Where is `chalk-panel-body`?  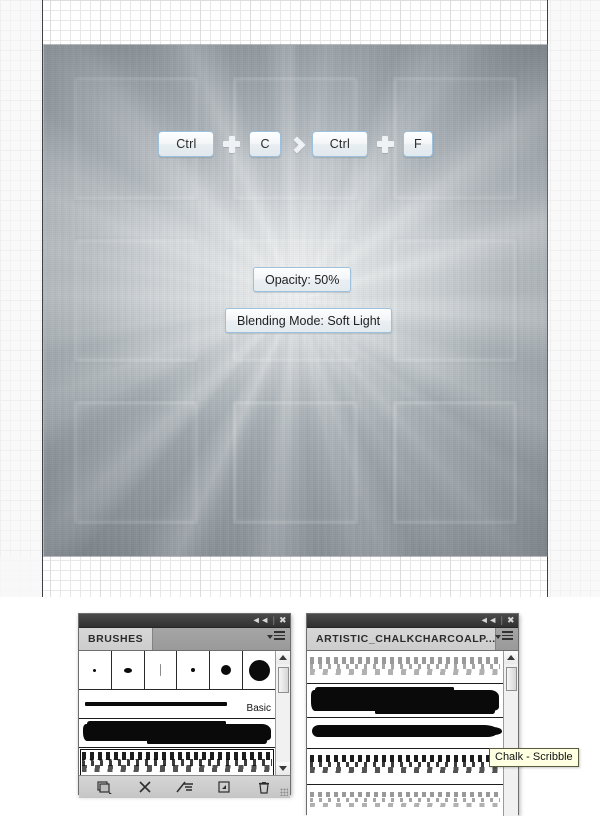 chalk-panel-body is located at coordinates (412, 733).